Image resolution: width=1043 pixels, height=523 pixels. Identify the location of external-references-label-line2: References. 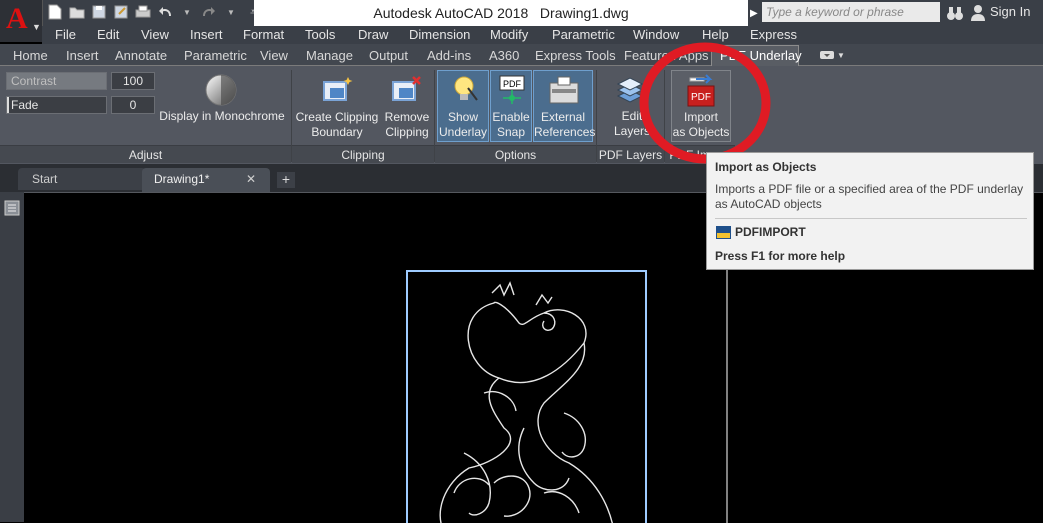
(565, 132).